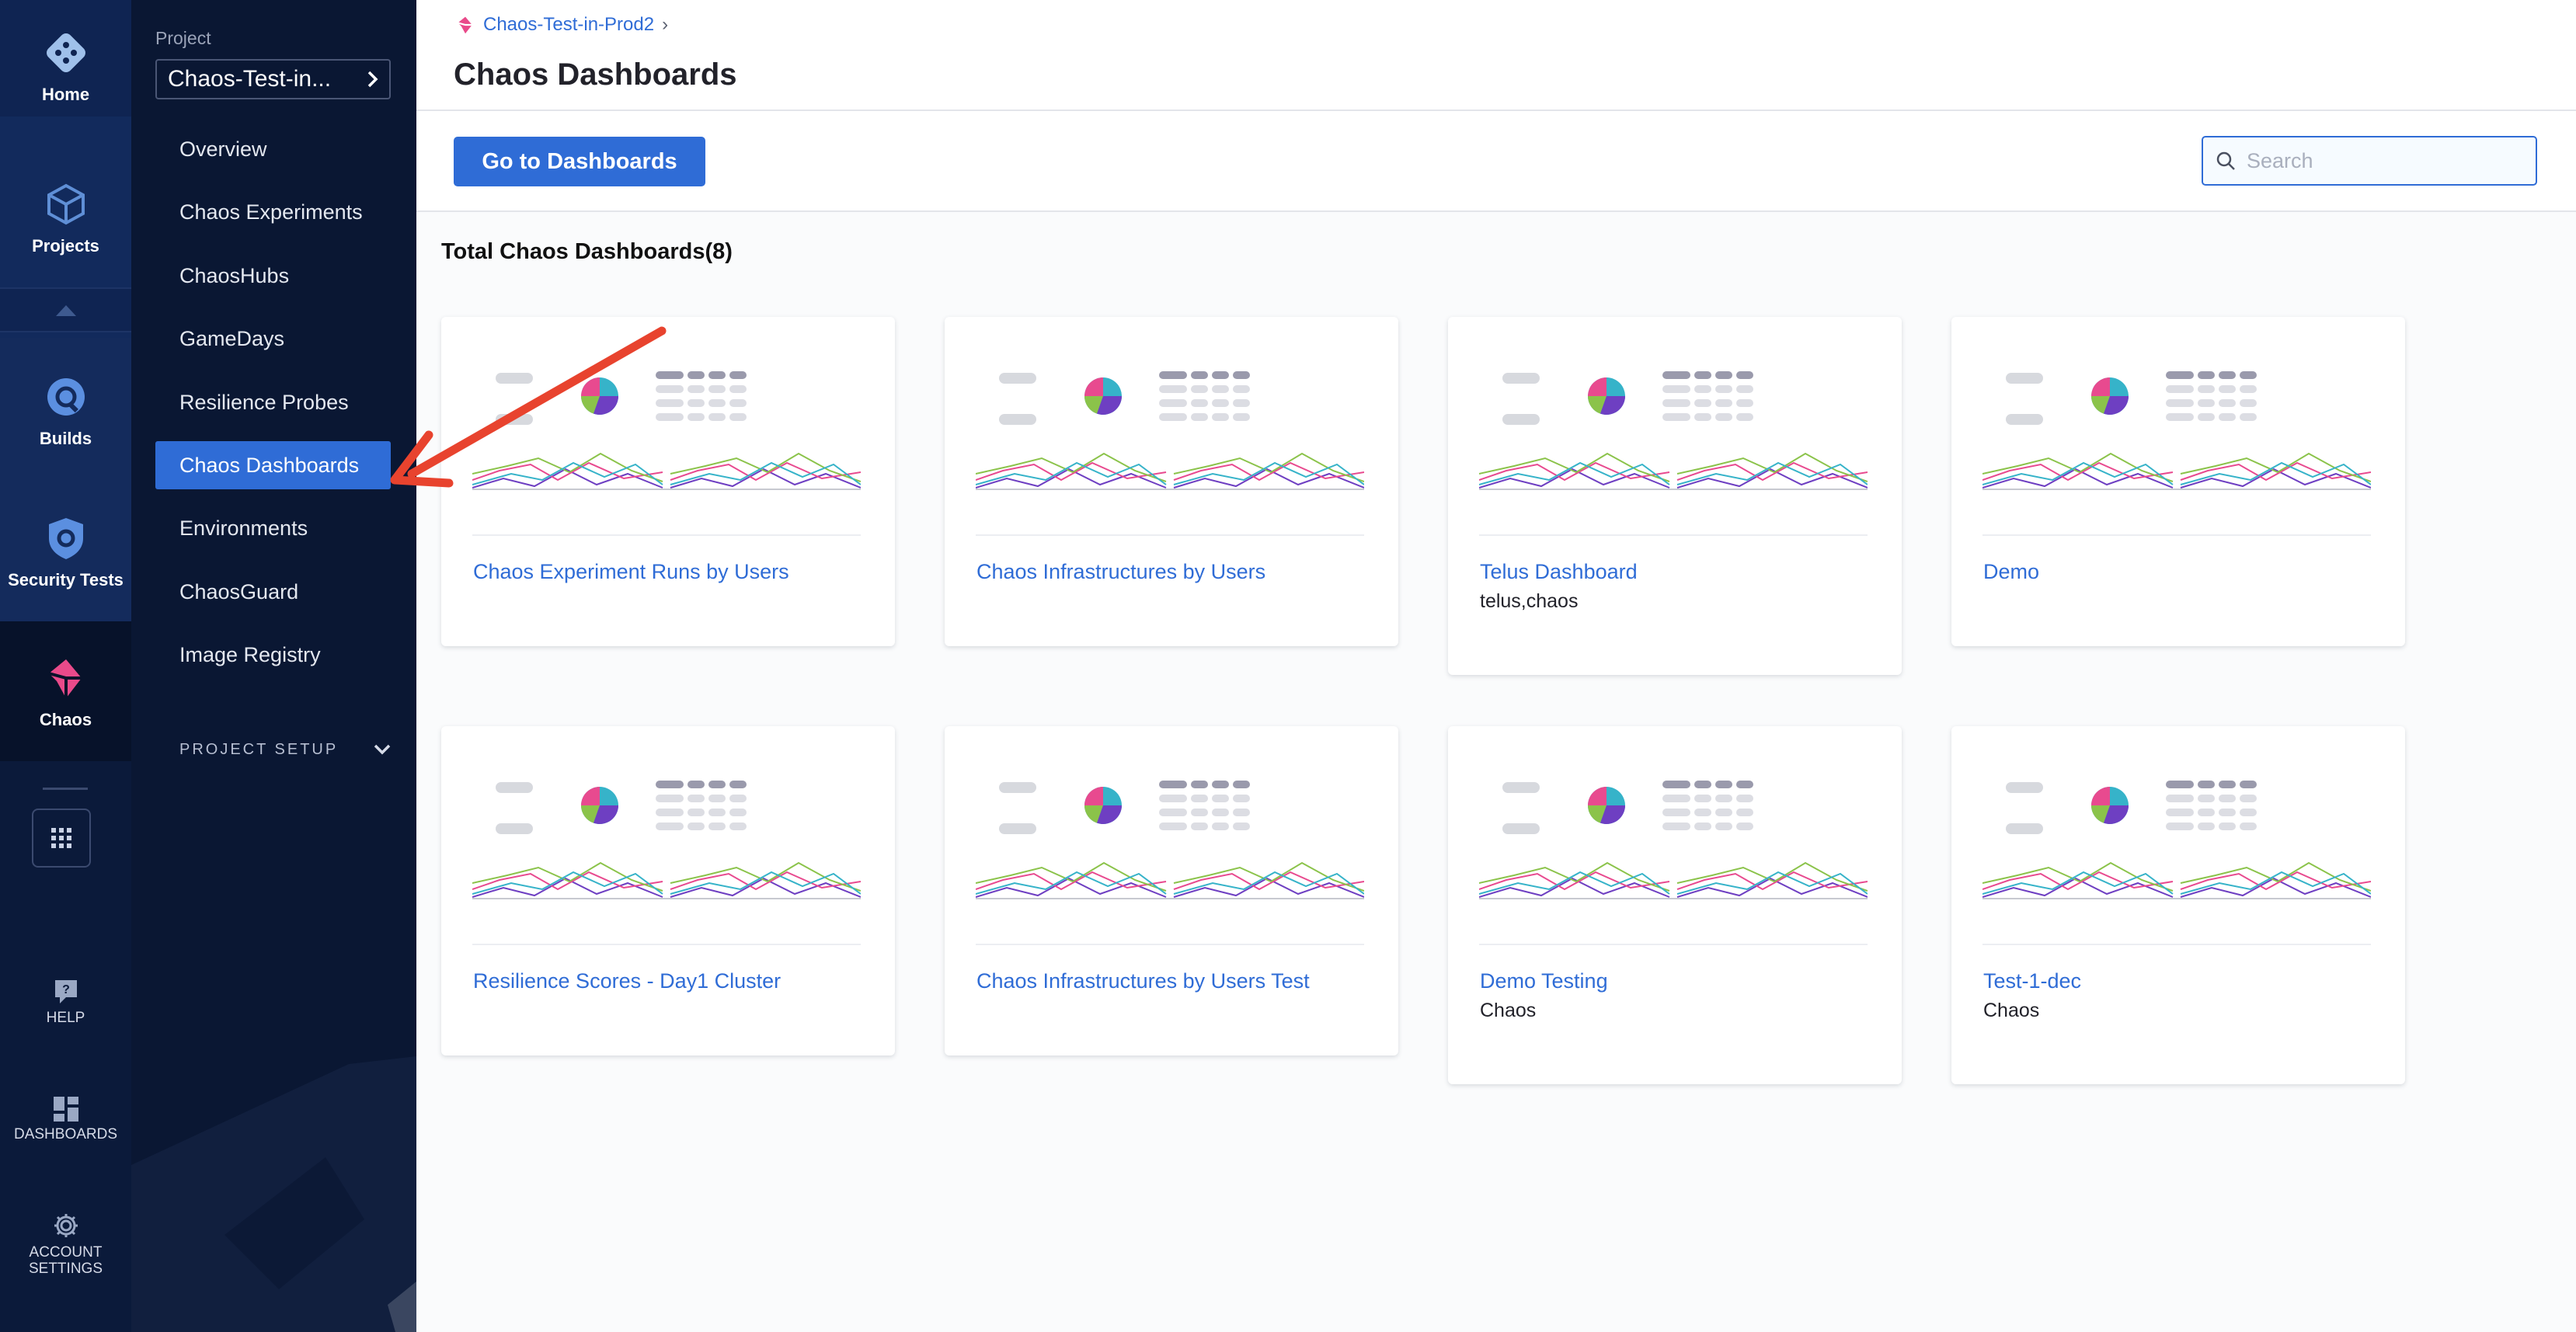 The height and width of the screenshot is (1332, 2576). I want to click on dashboard-card: Demo Testing Chaos, so click(1675, 905).